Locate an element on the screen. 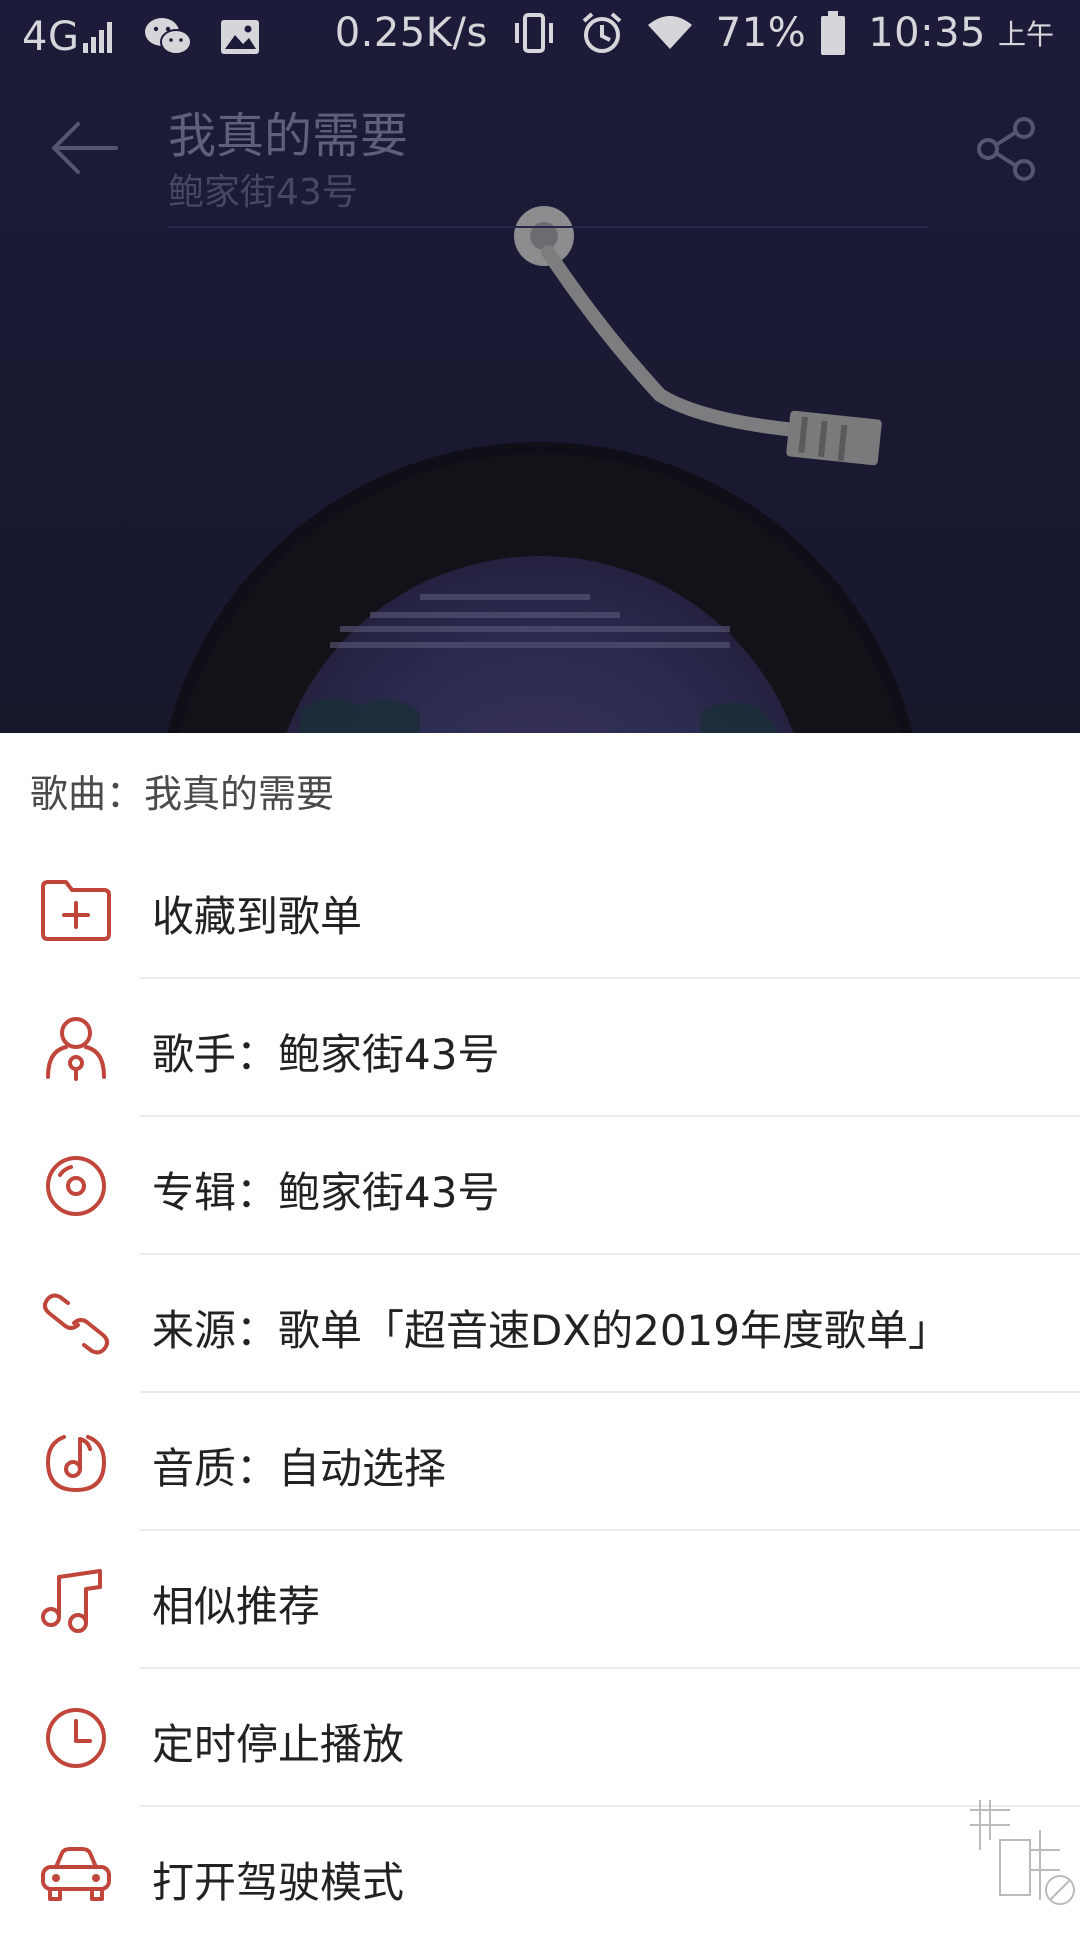  menu-label: 相似推荐 is located at coordinates (236, 1606).